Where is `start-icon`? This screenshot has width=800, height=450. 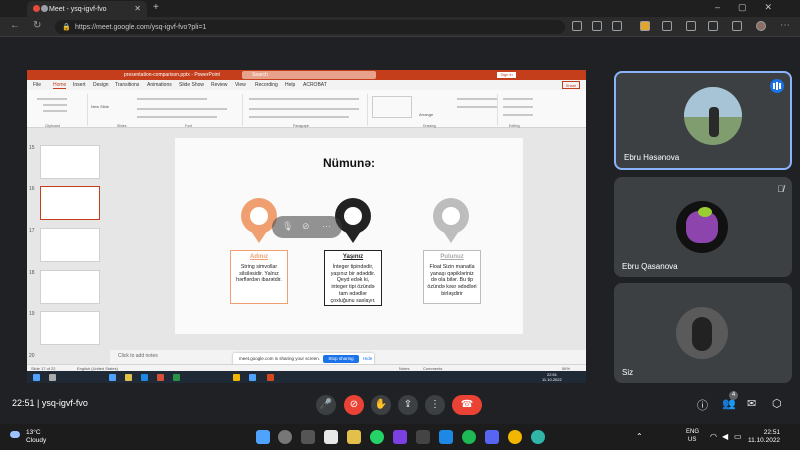 start-icon is located at coordinates (263, 437).